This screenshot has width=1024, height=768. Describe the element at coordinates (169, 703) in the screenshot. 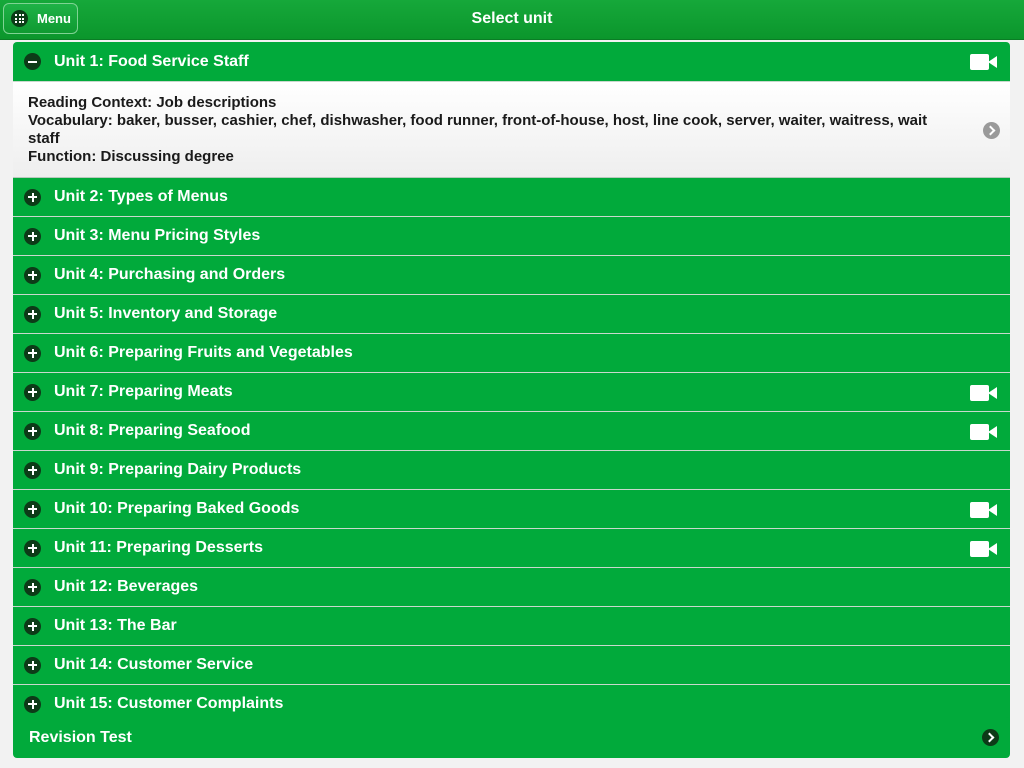

I see `unit-label: Unit 15: Customer Complaints` at that location.